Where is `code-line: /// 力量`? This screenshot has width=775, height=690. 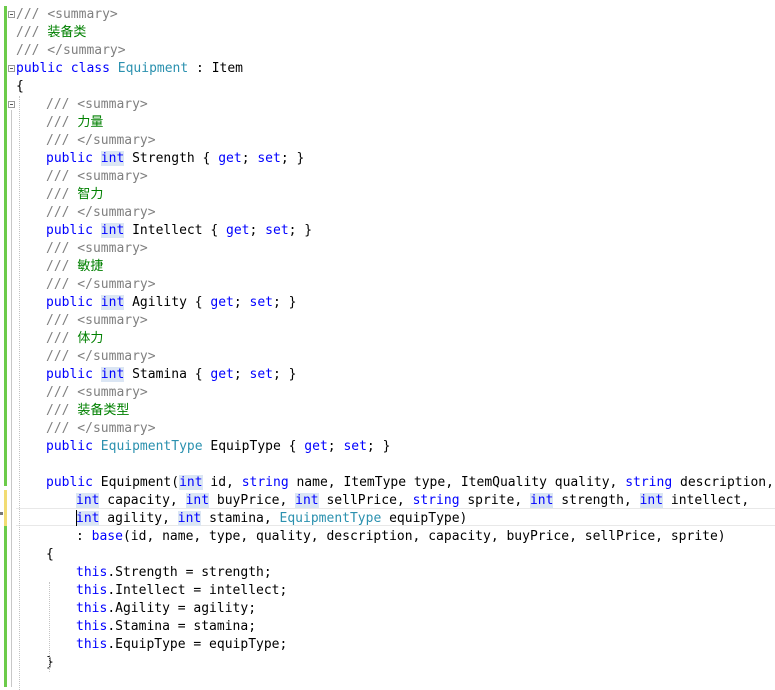 code-line: /// 力量 is located at coordinates (74, 123).